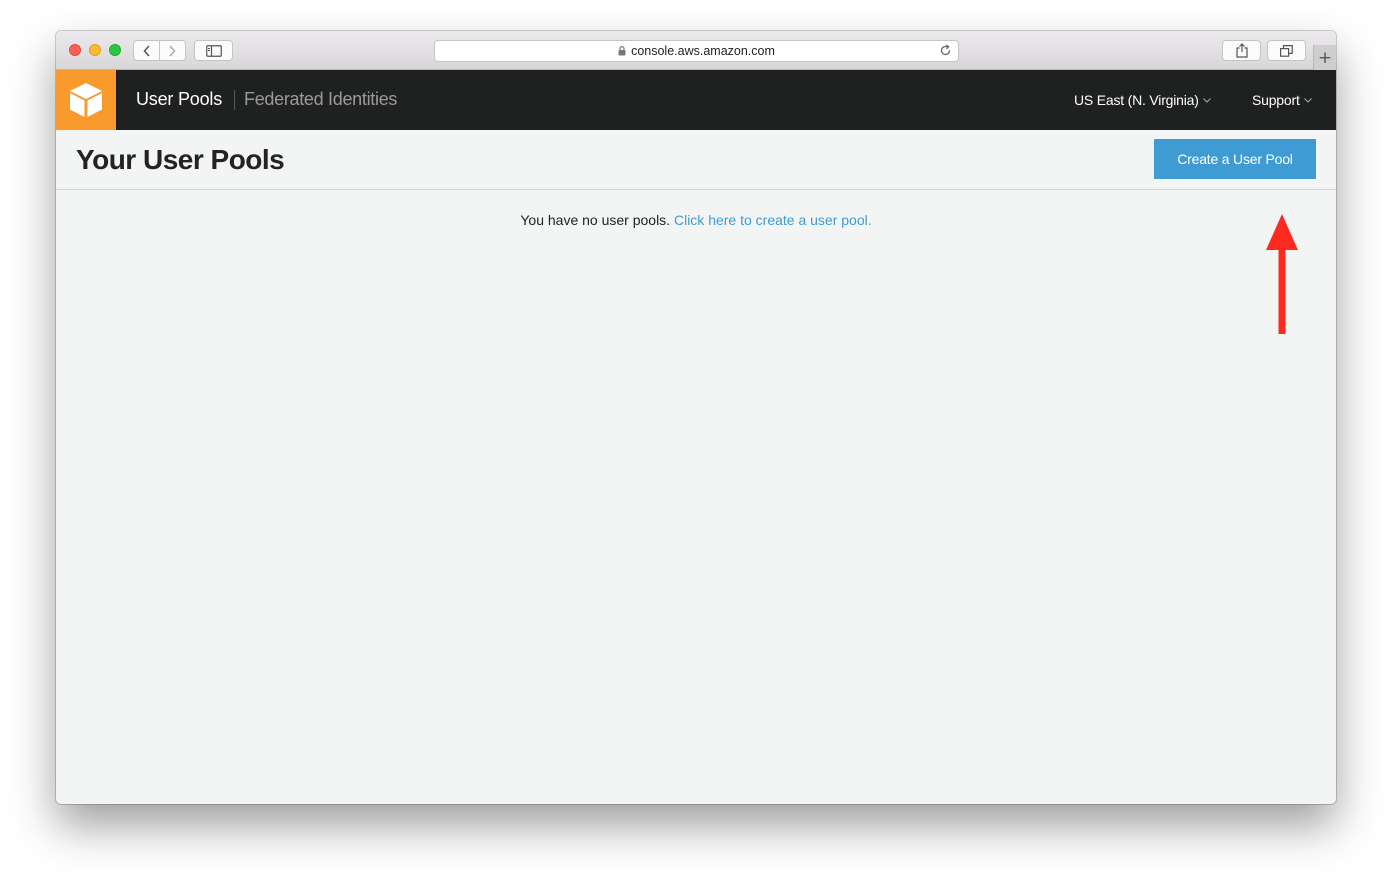 The height and width of the screenshot is (885, 1392). I want to click on empty-state-text: You have no user pools., so click(595, 220).